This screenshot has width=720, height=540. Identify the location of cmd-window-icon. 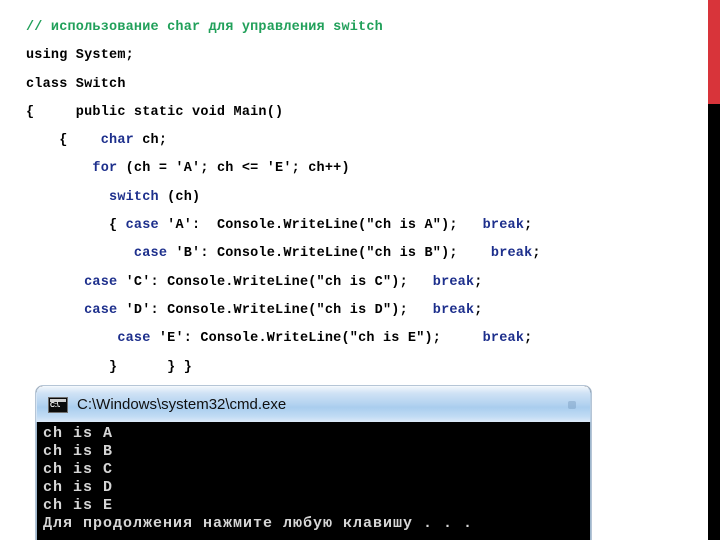
(58, 404).